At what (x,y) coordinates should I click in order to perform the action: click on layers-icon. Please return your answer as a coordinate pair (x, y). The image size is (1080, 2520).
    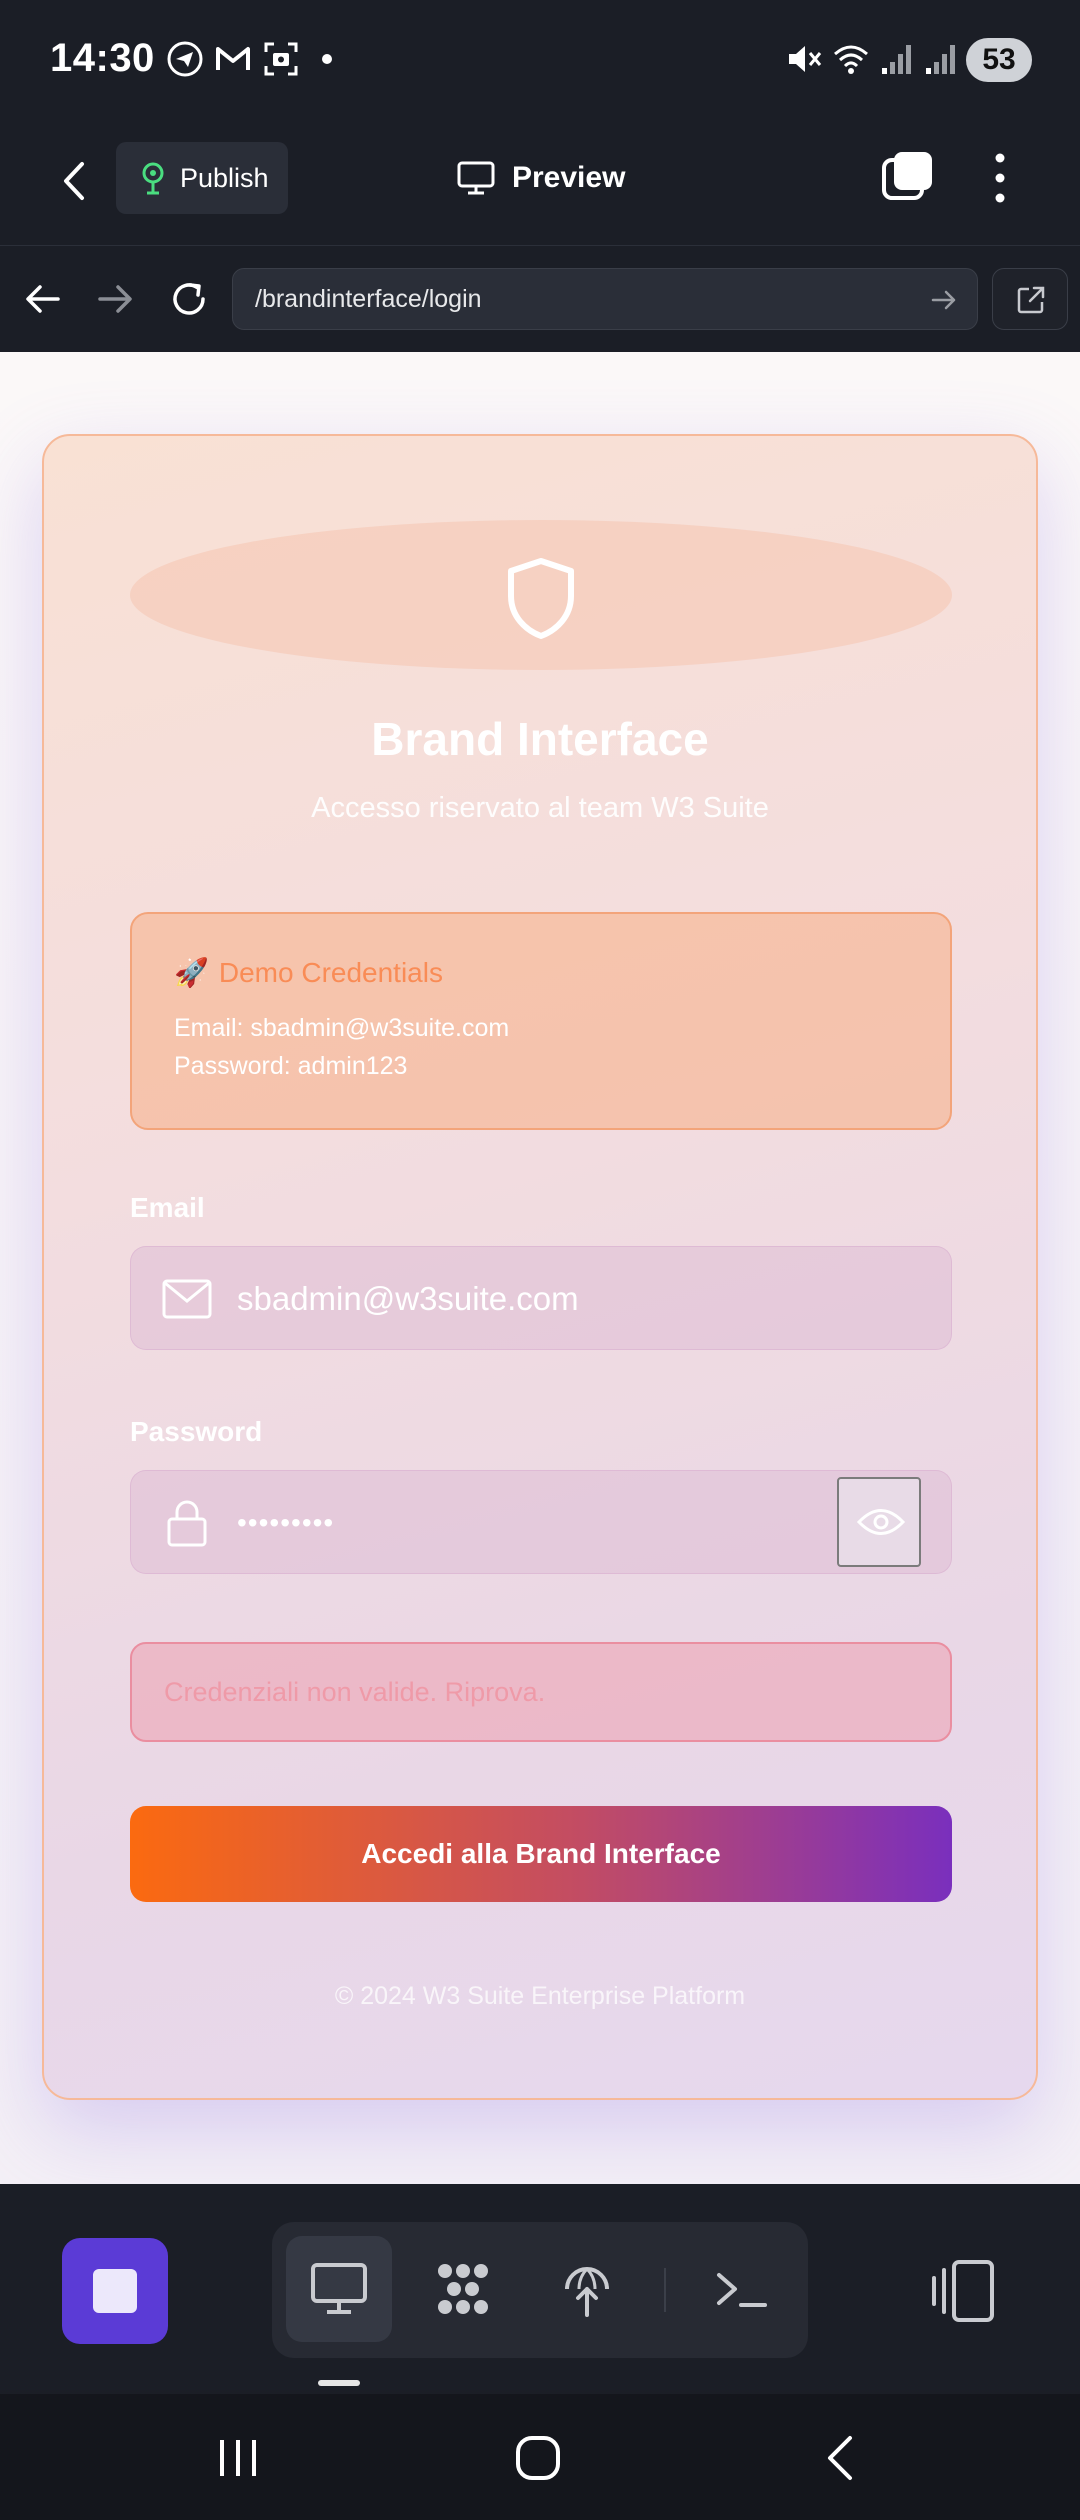
    Looking at the image, I should click on (908, 176).